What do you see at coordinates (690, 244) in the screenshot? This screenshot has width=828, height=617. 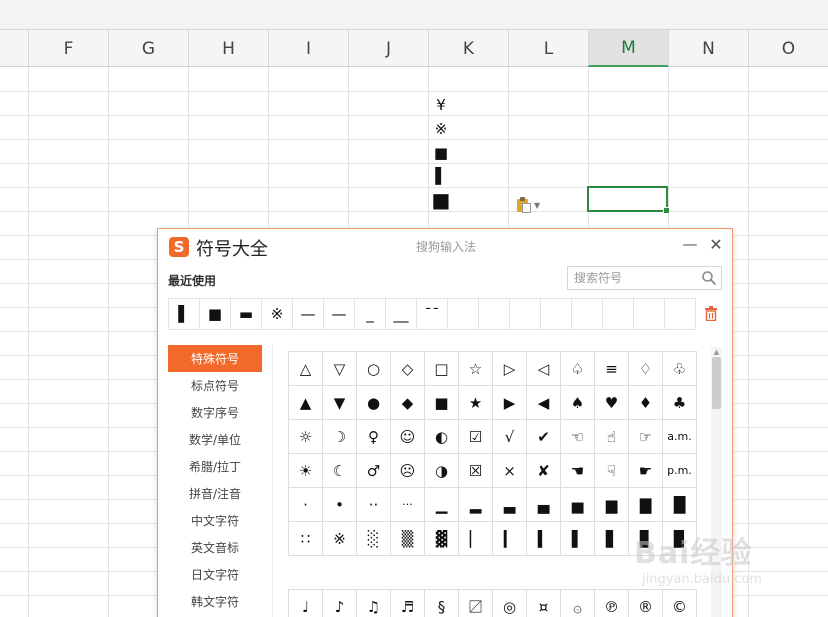 I see `minimize-button: —` at bounding box center [690, 244].